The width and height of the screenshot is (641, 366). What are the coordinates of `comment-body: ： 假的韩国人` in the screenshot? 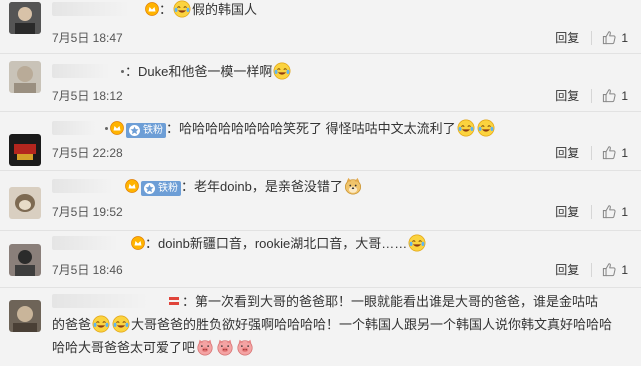 It's located at (340, 10).